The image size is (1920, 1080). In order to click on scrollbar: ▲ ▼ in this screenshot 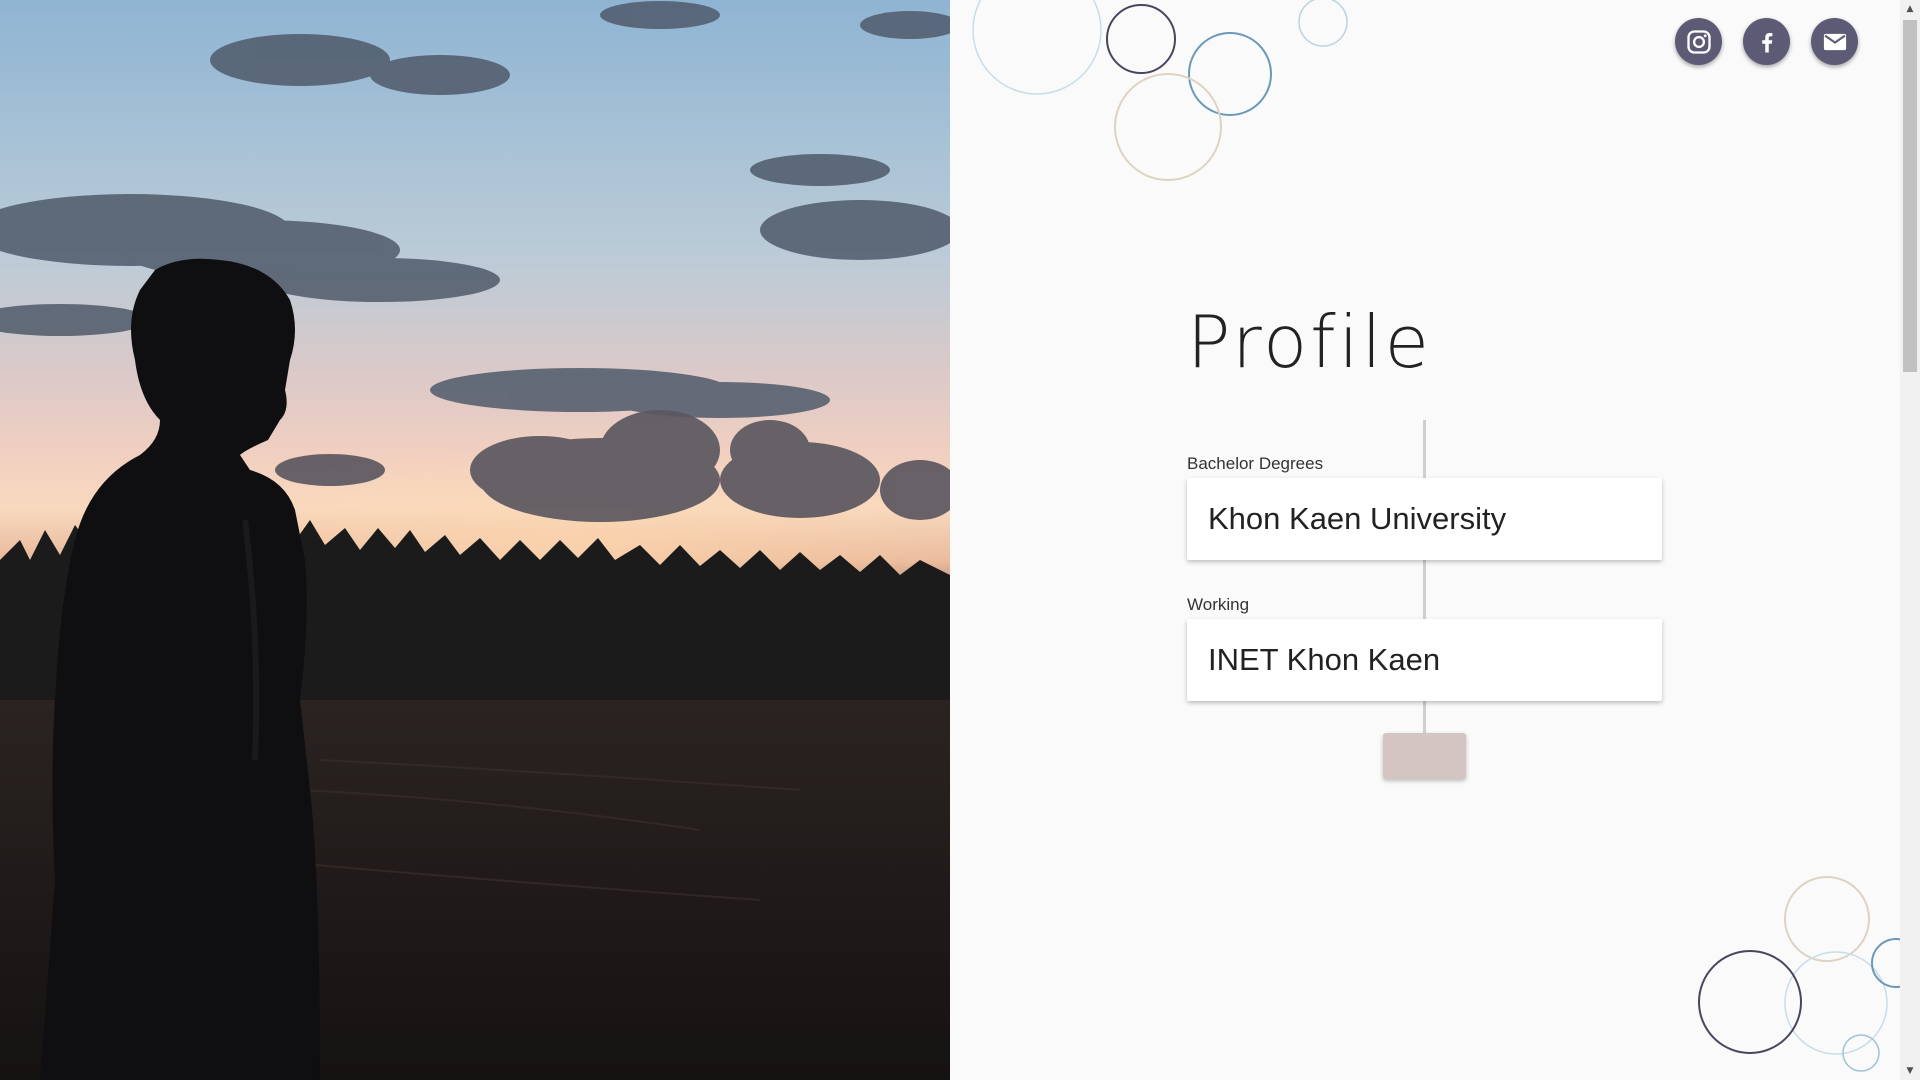, I will do `click(1910, 540)`.